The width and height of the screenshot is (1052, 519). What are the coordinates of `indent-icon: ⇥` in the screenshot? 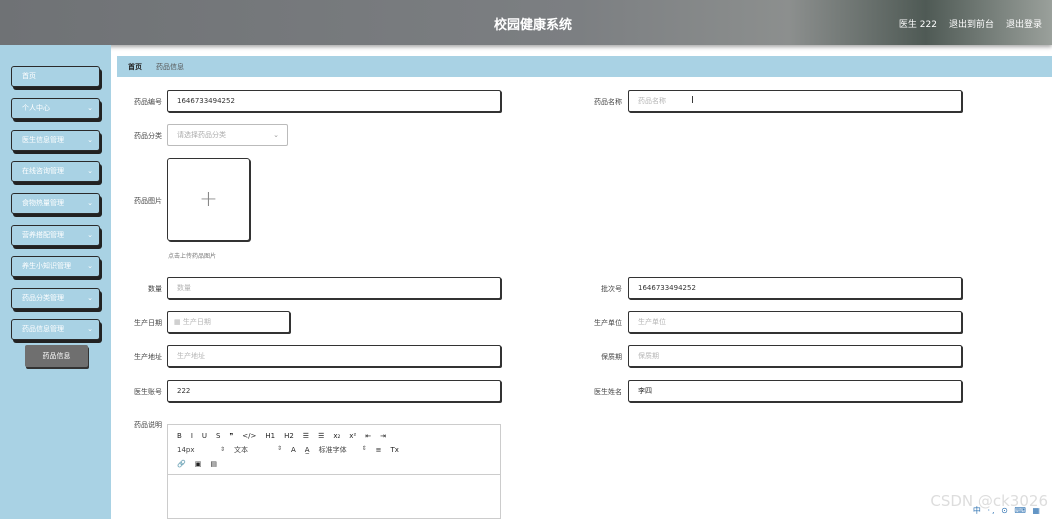 It's located at (383, 436).